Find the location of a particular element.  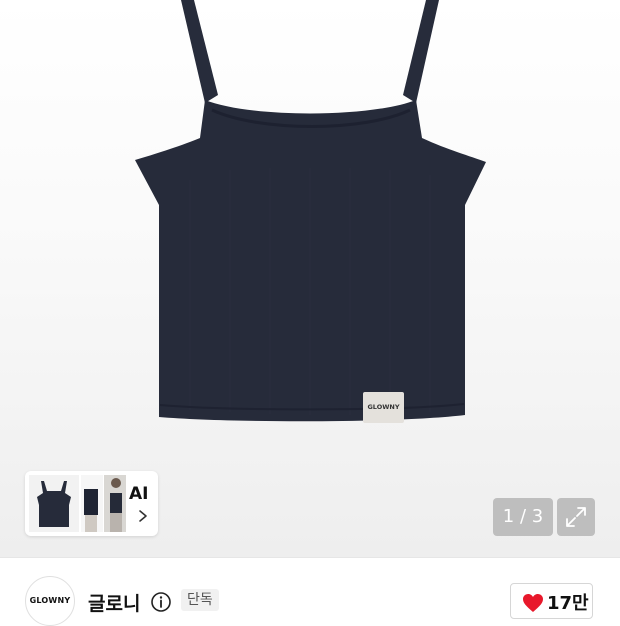

ai-thumbnail-card: AI is located at coordinates (91, 503).